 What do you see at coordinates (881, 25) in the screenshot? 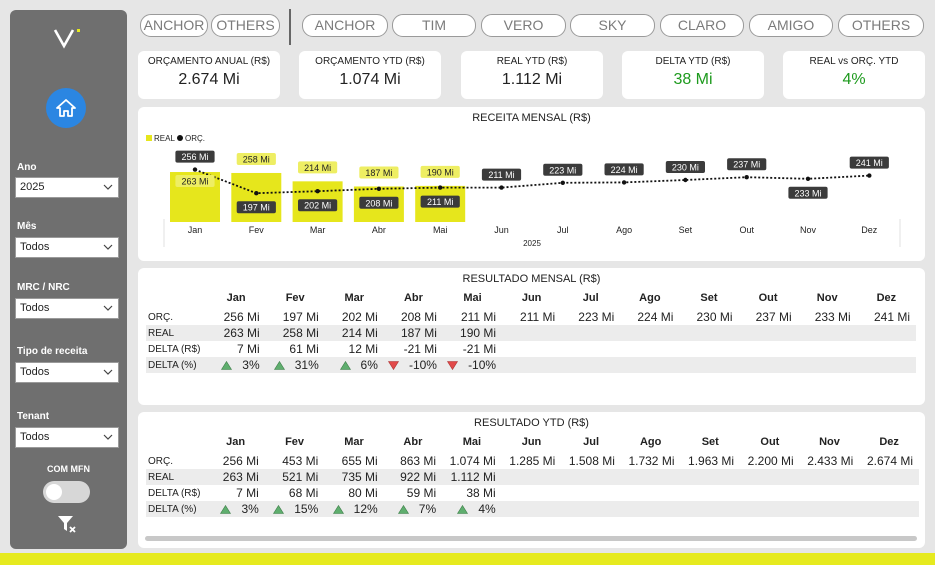
I see `segment-button-others: OTHERS` at bounding box center [881, 25].